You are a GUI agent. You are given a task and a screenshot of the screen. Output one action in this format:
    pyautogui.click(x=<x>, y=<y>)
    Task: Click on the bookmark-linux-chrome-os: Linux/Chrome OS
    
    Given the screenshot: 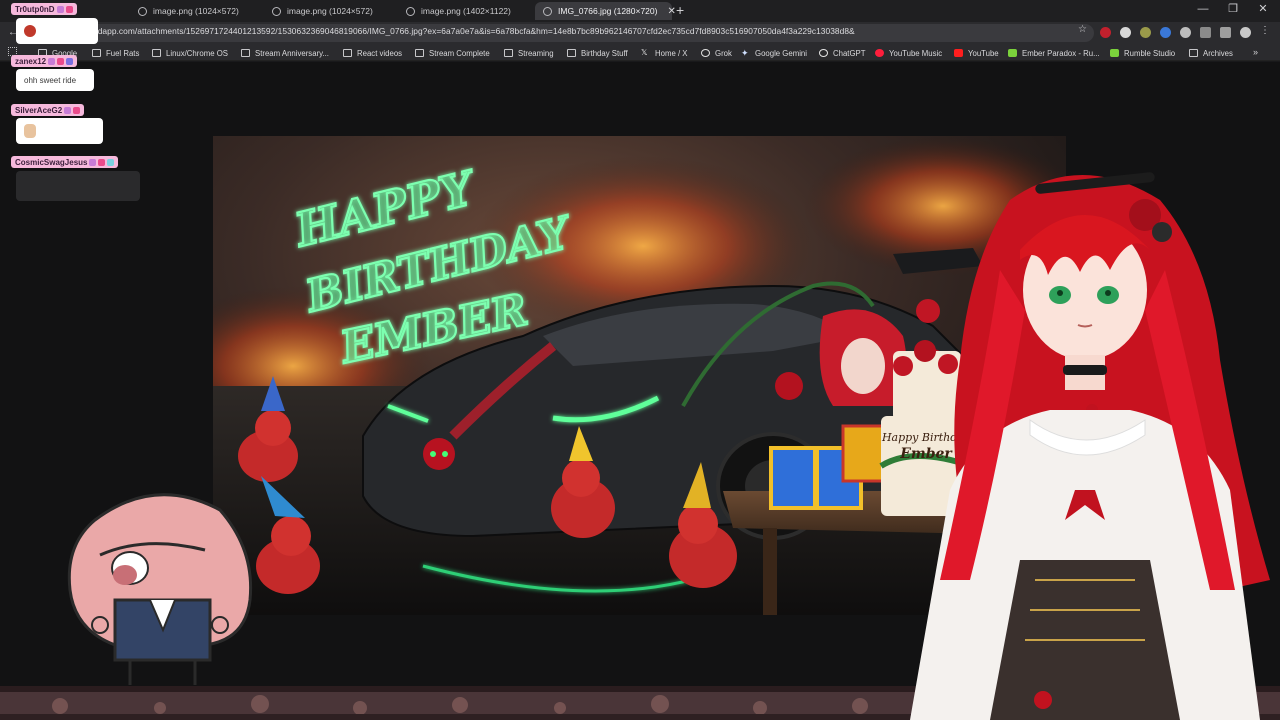 What is the action you would take?
    pyautogui.click(x=190, y=53)
    